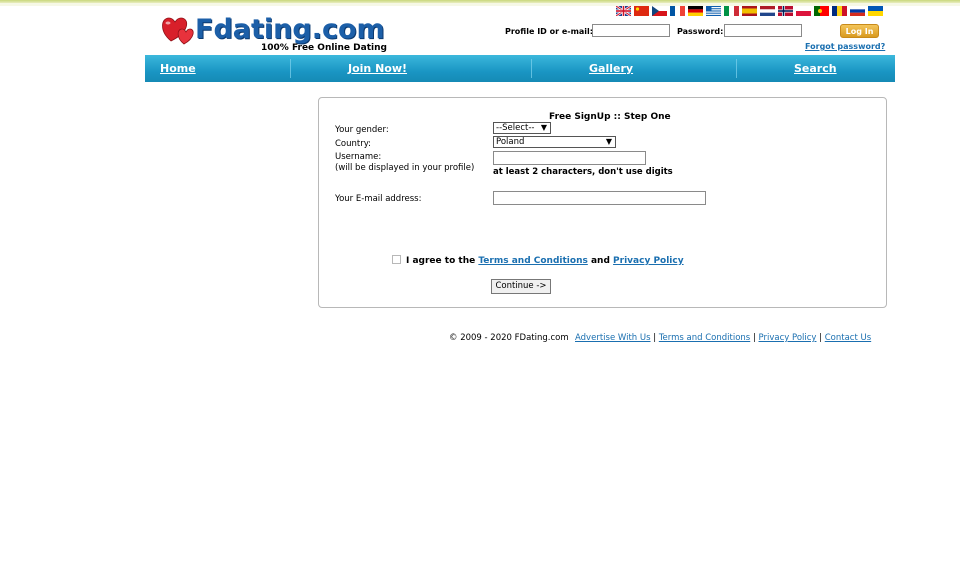  What do you see at coordinates (875, 11) in the screenshot?
I see `ukrainian-flag-icon` at bounding box center [875, 11].